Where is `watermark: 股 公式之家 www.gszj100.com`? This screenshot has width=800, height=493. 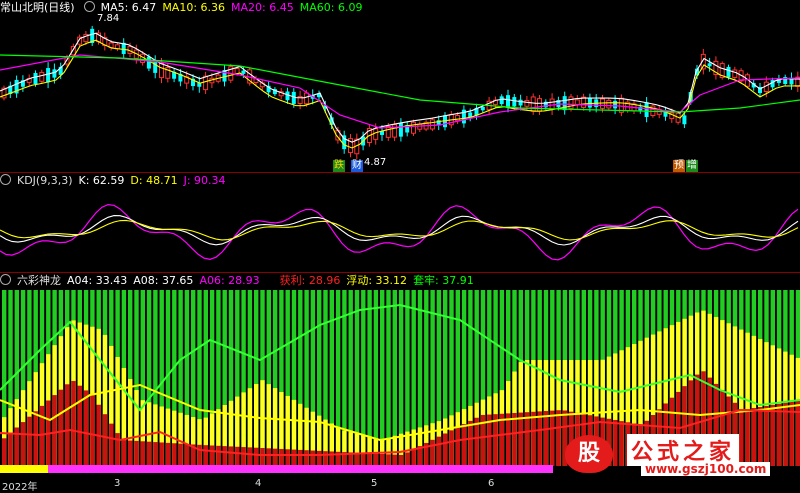
watermark: 股 公式之家 www.gszj100.com is located at coordinates (681, 455).